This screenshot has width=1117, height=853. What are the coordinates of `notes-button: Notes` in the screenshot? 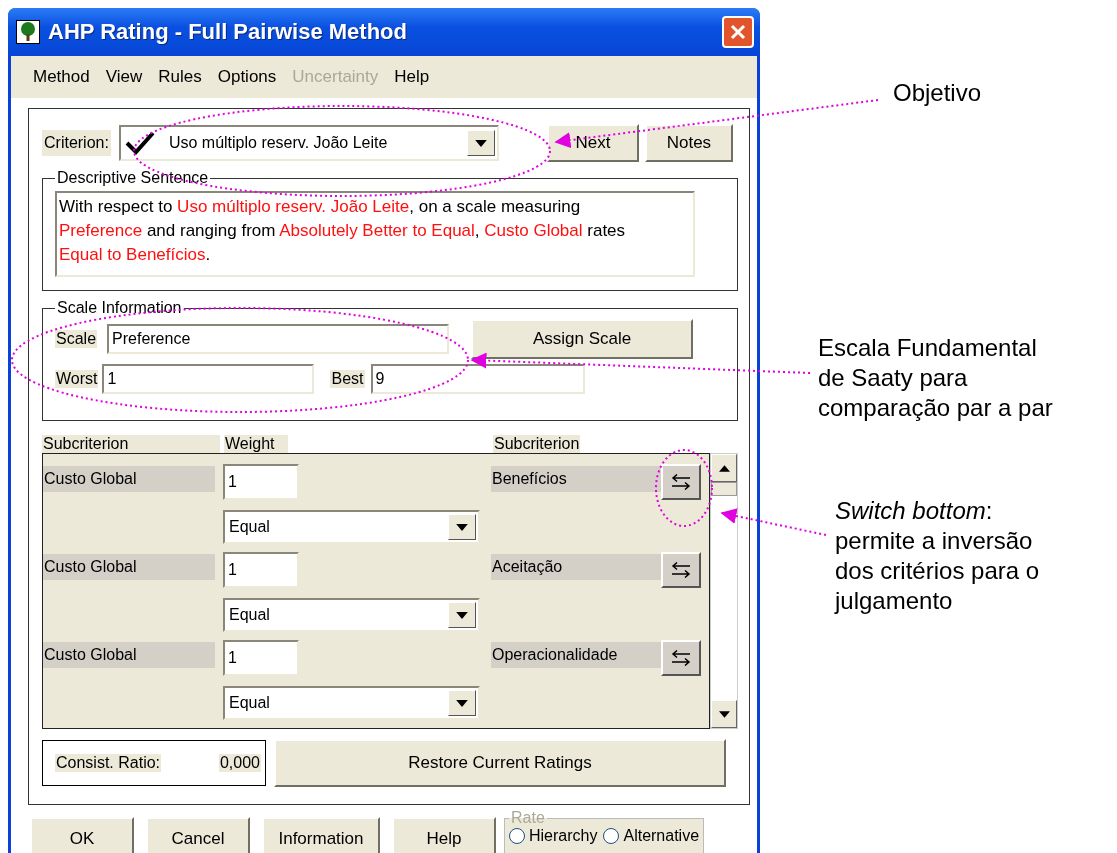 It's located at (688, 143).